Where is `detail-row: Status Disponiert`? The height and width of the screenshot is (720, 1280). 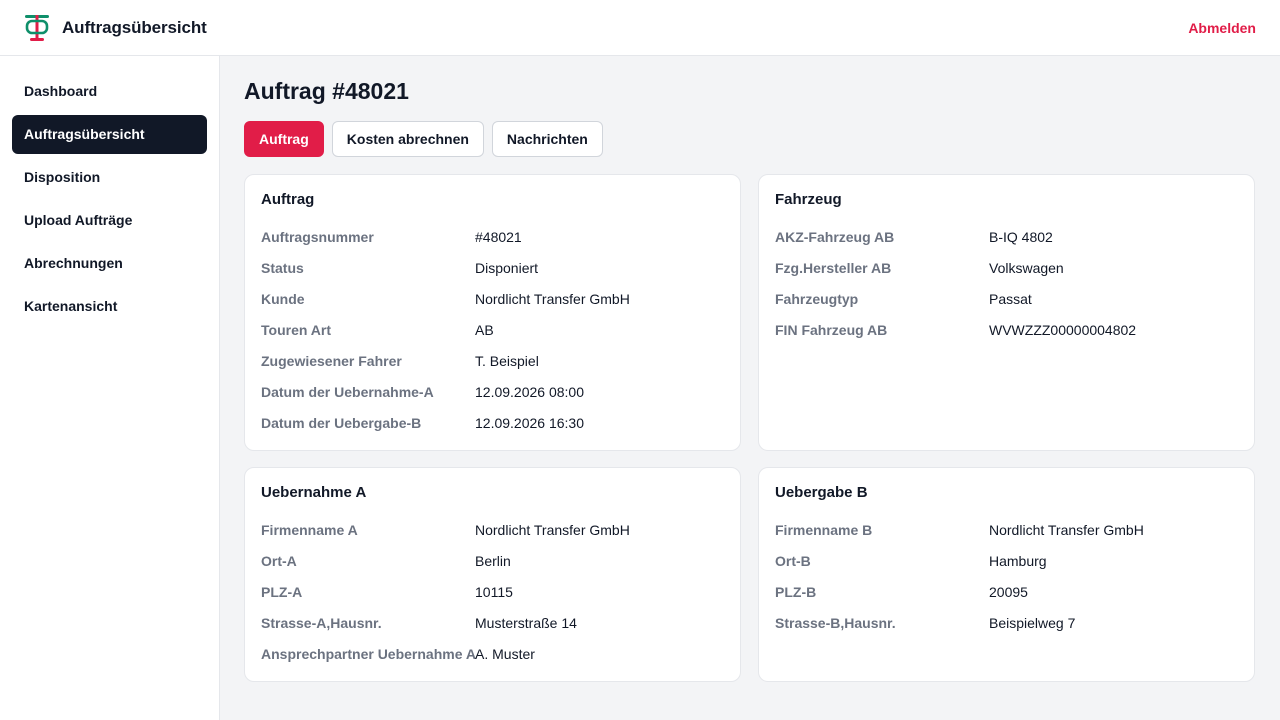 detail-row: Status Disponiert is located at coordinates (492, 267).